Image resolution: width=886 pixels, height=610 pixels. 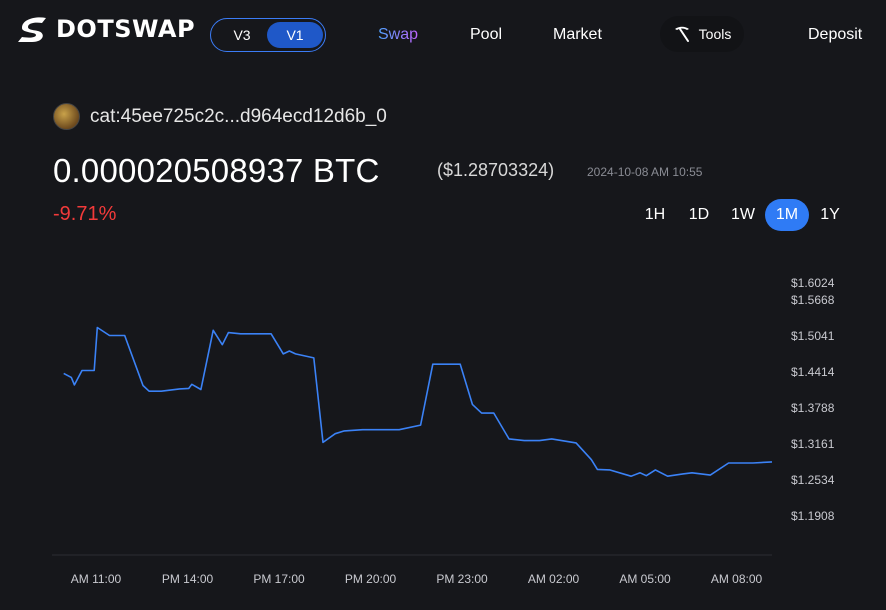 I want to click on x-tick-label: PM 17:00, so click(x=279, y=579).